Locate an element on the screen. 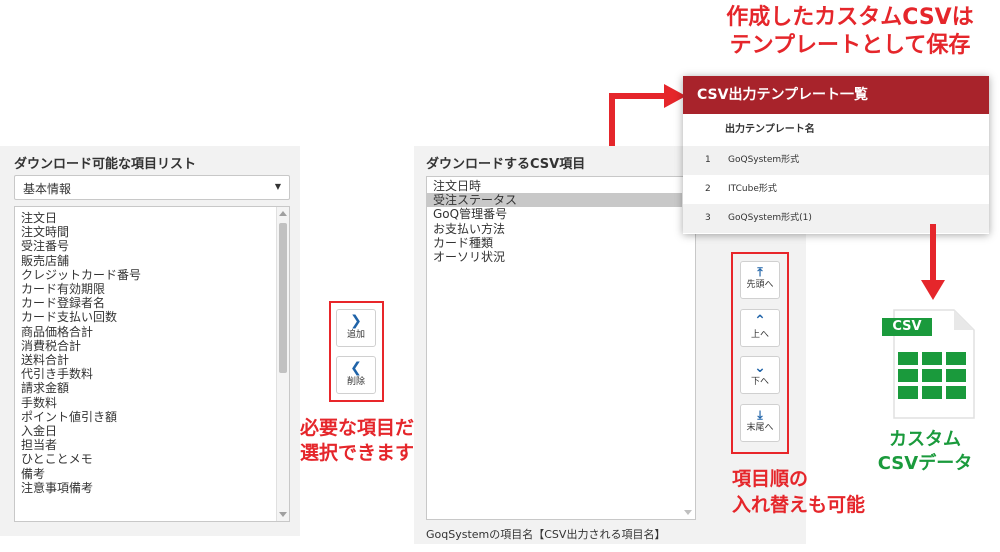  available-list-item: 商品価格合計 is located at coordinates (152, 332).